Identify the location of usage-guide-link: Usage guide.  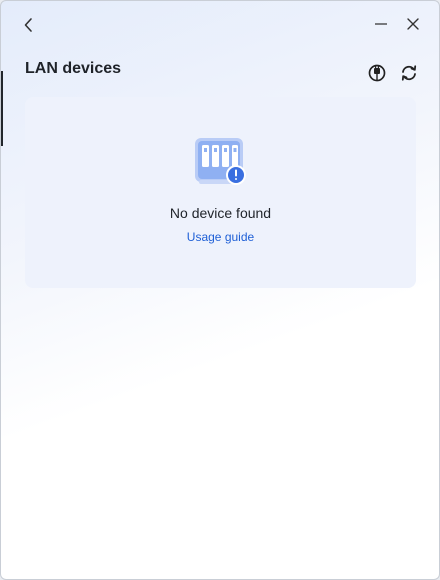
(220, 237).